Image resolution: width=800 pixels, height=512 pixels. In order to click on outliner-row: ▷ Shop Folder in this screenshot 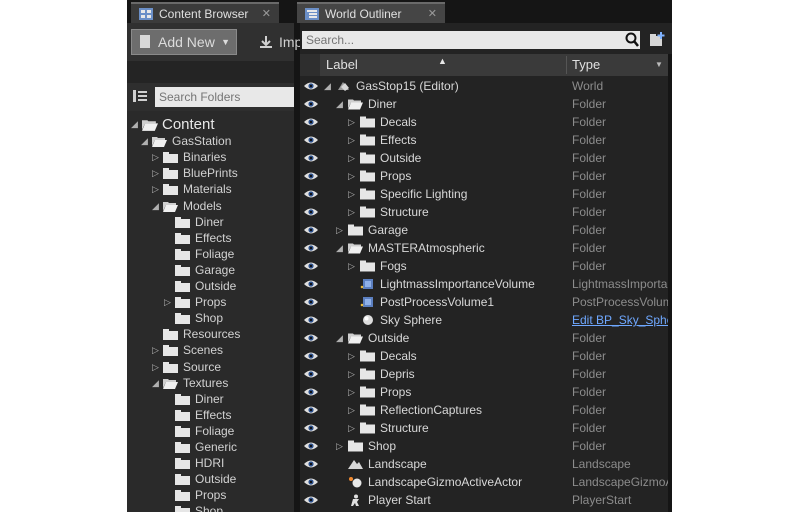, I will do `click(484, 446)`.